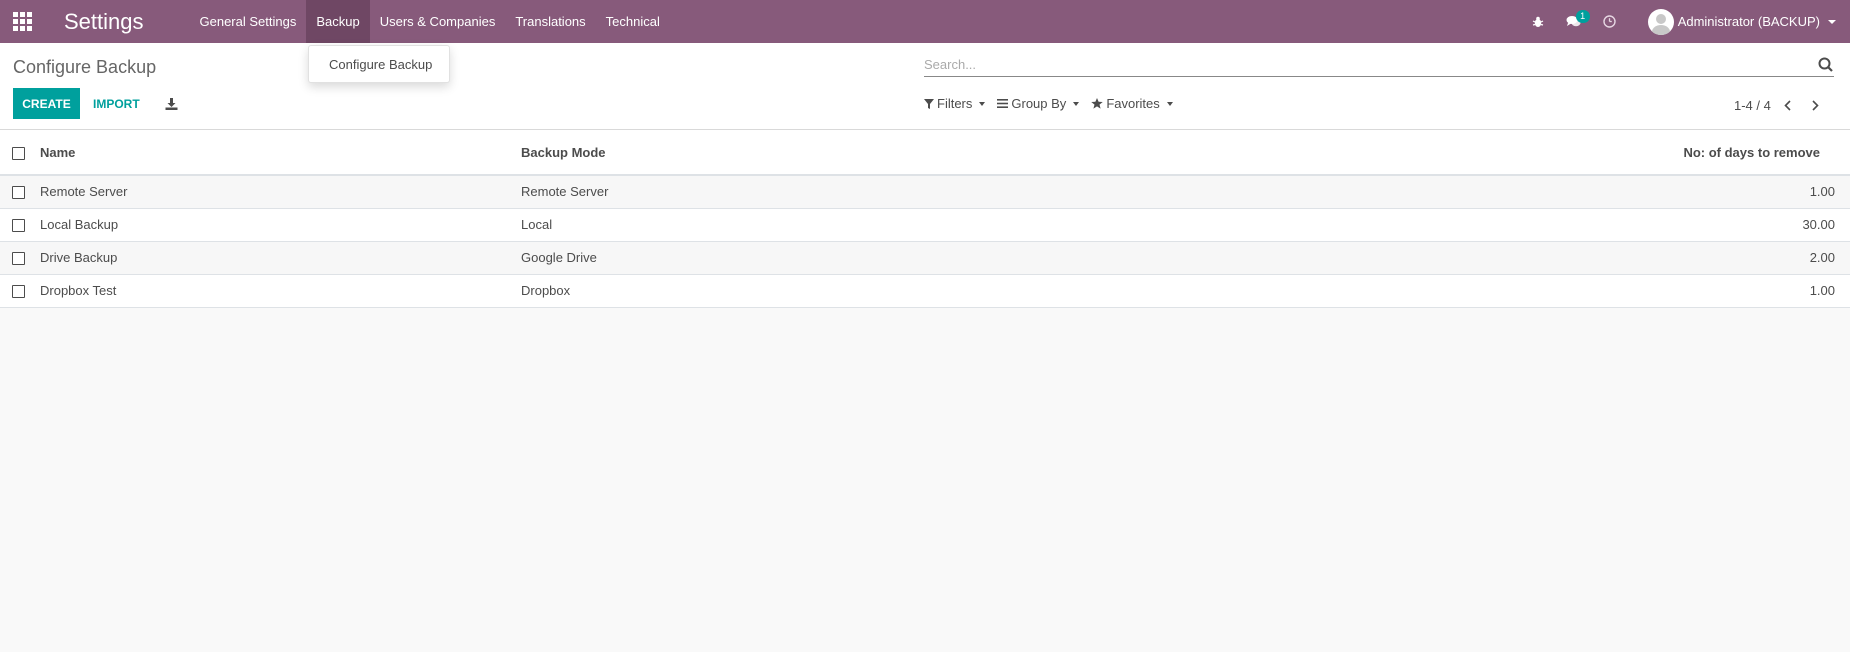 The width and height of the screenshot is (1850, 652). Describe the element at coordinates (750, 192) in the screenshot. I see `cell-backup-mode: Remote Server` at that location.